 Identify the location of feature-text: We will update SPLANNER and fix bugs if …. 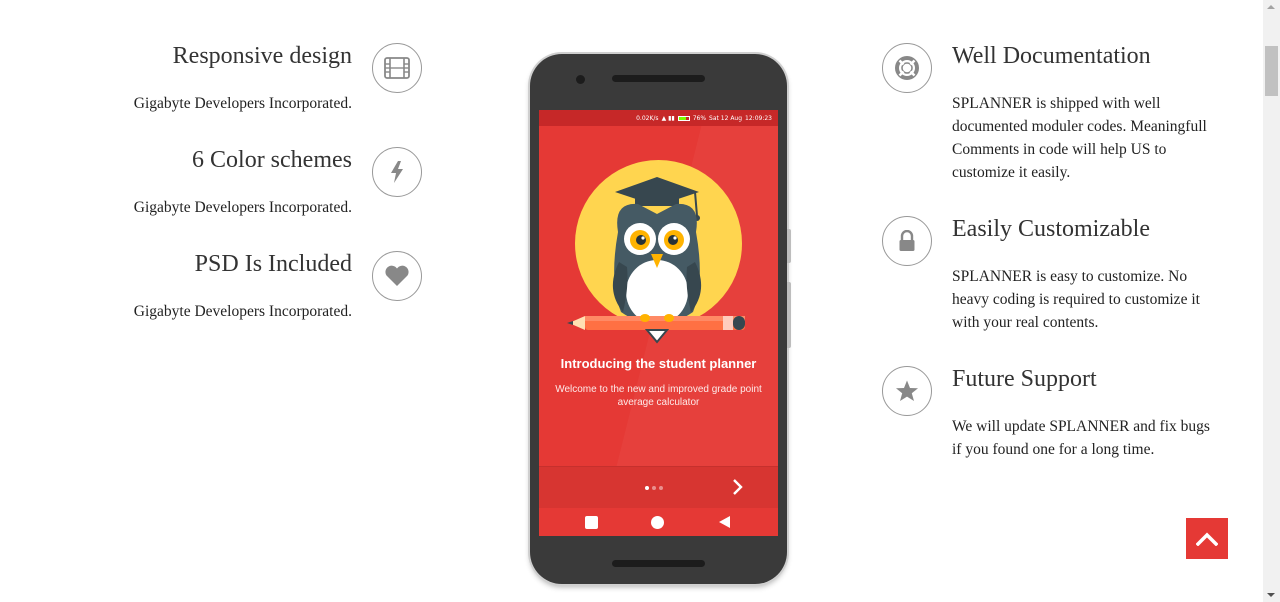
(1081, 438).